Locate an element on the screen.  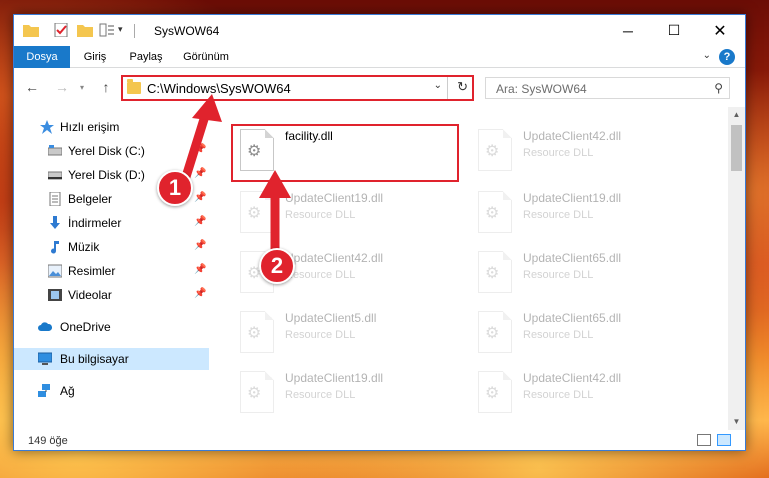
sidebar-item-label: Yerel Disk (D:) is located at coordinates (106, 175).